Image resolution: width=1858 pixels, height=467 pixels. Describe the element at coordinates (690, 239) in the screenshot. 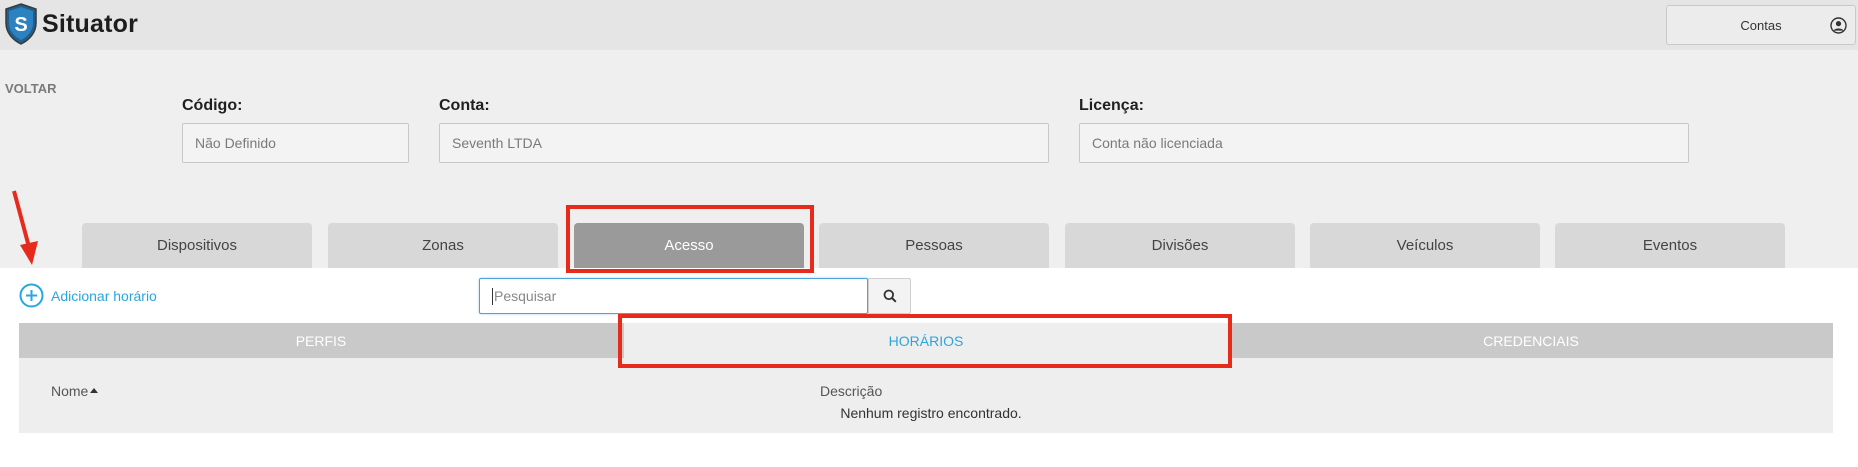

I see `annotation-highlight-acesso` at that location.